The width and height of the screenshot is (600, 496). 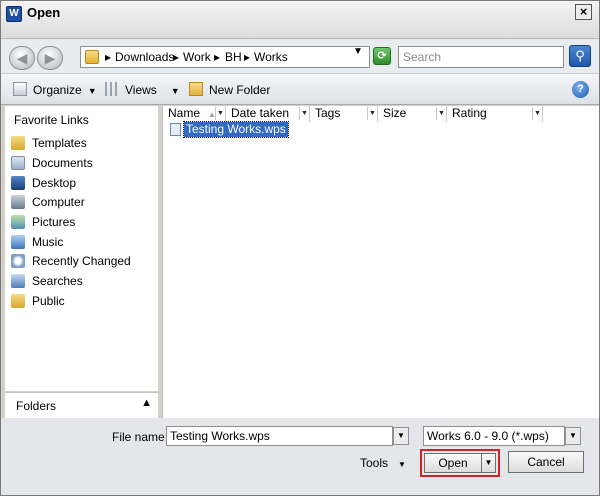 What do you see at coordinates (22, 58) in the screenshot?
I see `back-button: ◀` at bounding box center [22, 58].